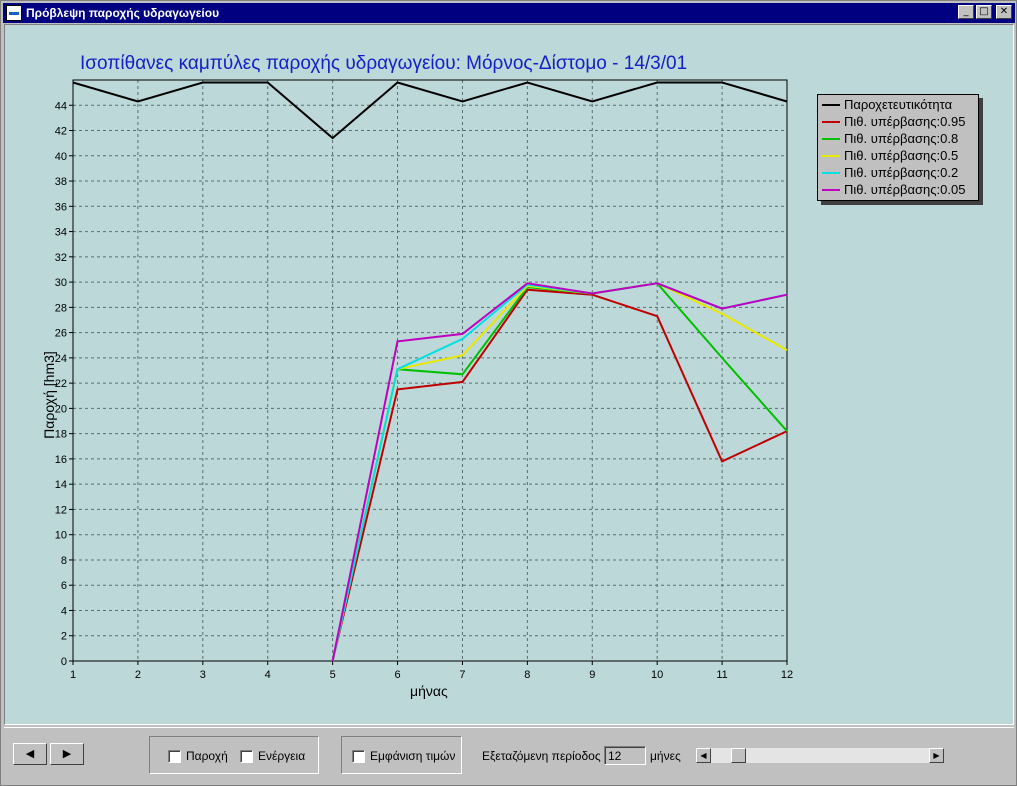 This screenshot has width=1017, height=786. Describe the element at coordinates (509, 13) in the screenshot. I see `title-bar: Πρόβλεψη παροχής υδραγωγείου _ □ ✕` at that location.